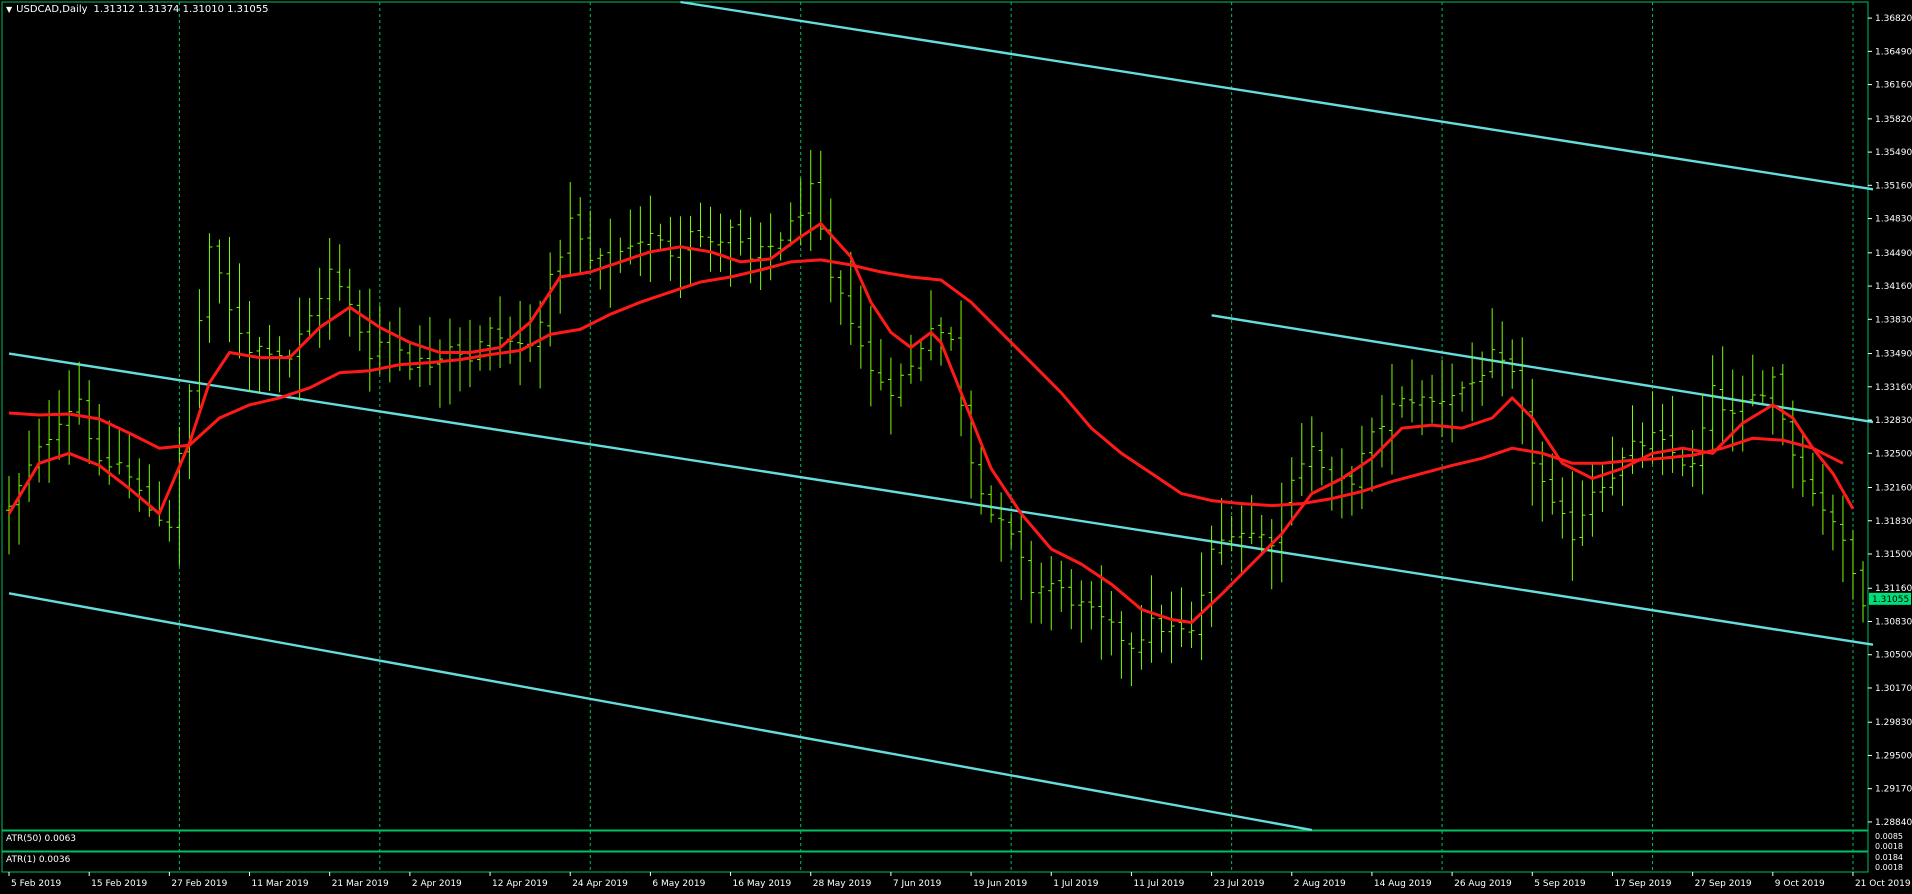 This screenshot has width=1912, height=894. Describe the element at coordinates (1893, 355) in the screenshot. I see `price-axis-label: 1.33490` at that location.